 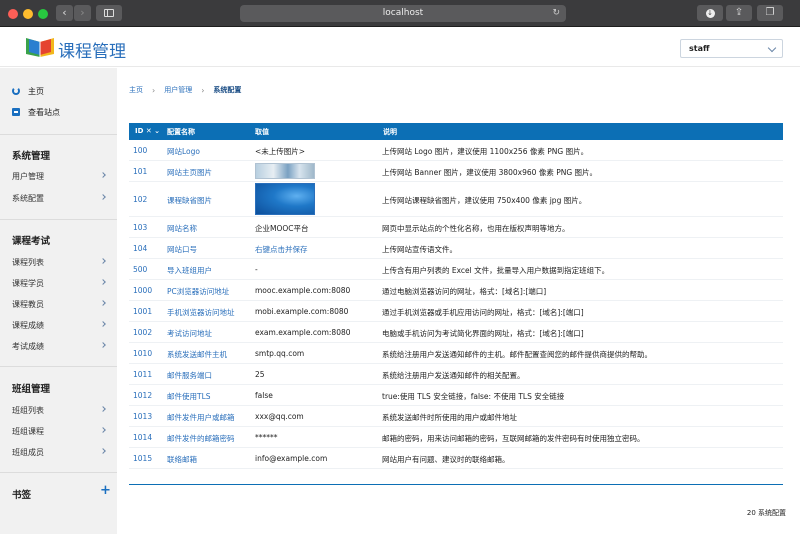 What do you see at coordinates (739, 13) in the screenshot?
I see `share-button: ⇪` at bounding box center [739, 13].